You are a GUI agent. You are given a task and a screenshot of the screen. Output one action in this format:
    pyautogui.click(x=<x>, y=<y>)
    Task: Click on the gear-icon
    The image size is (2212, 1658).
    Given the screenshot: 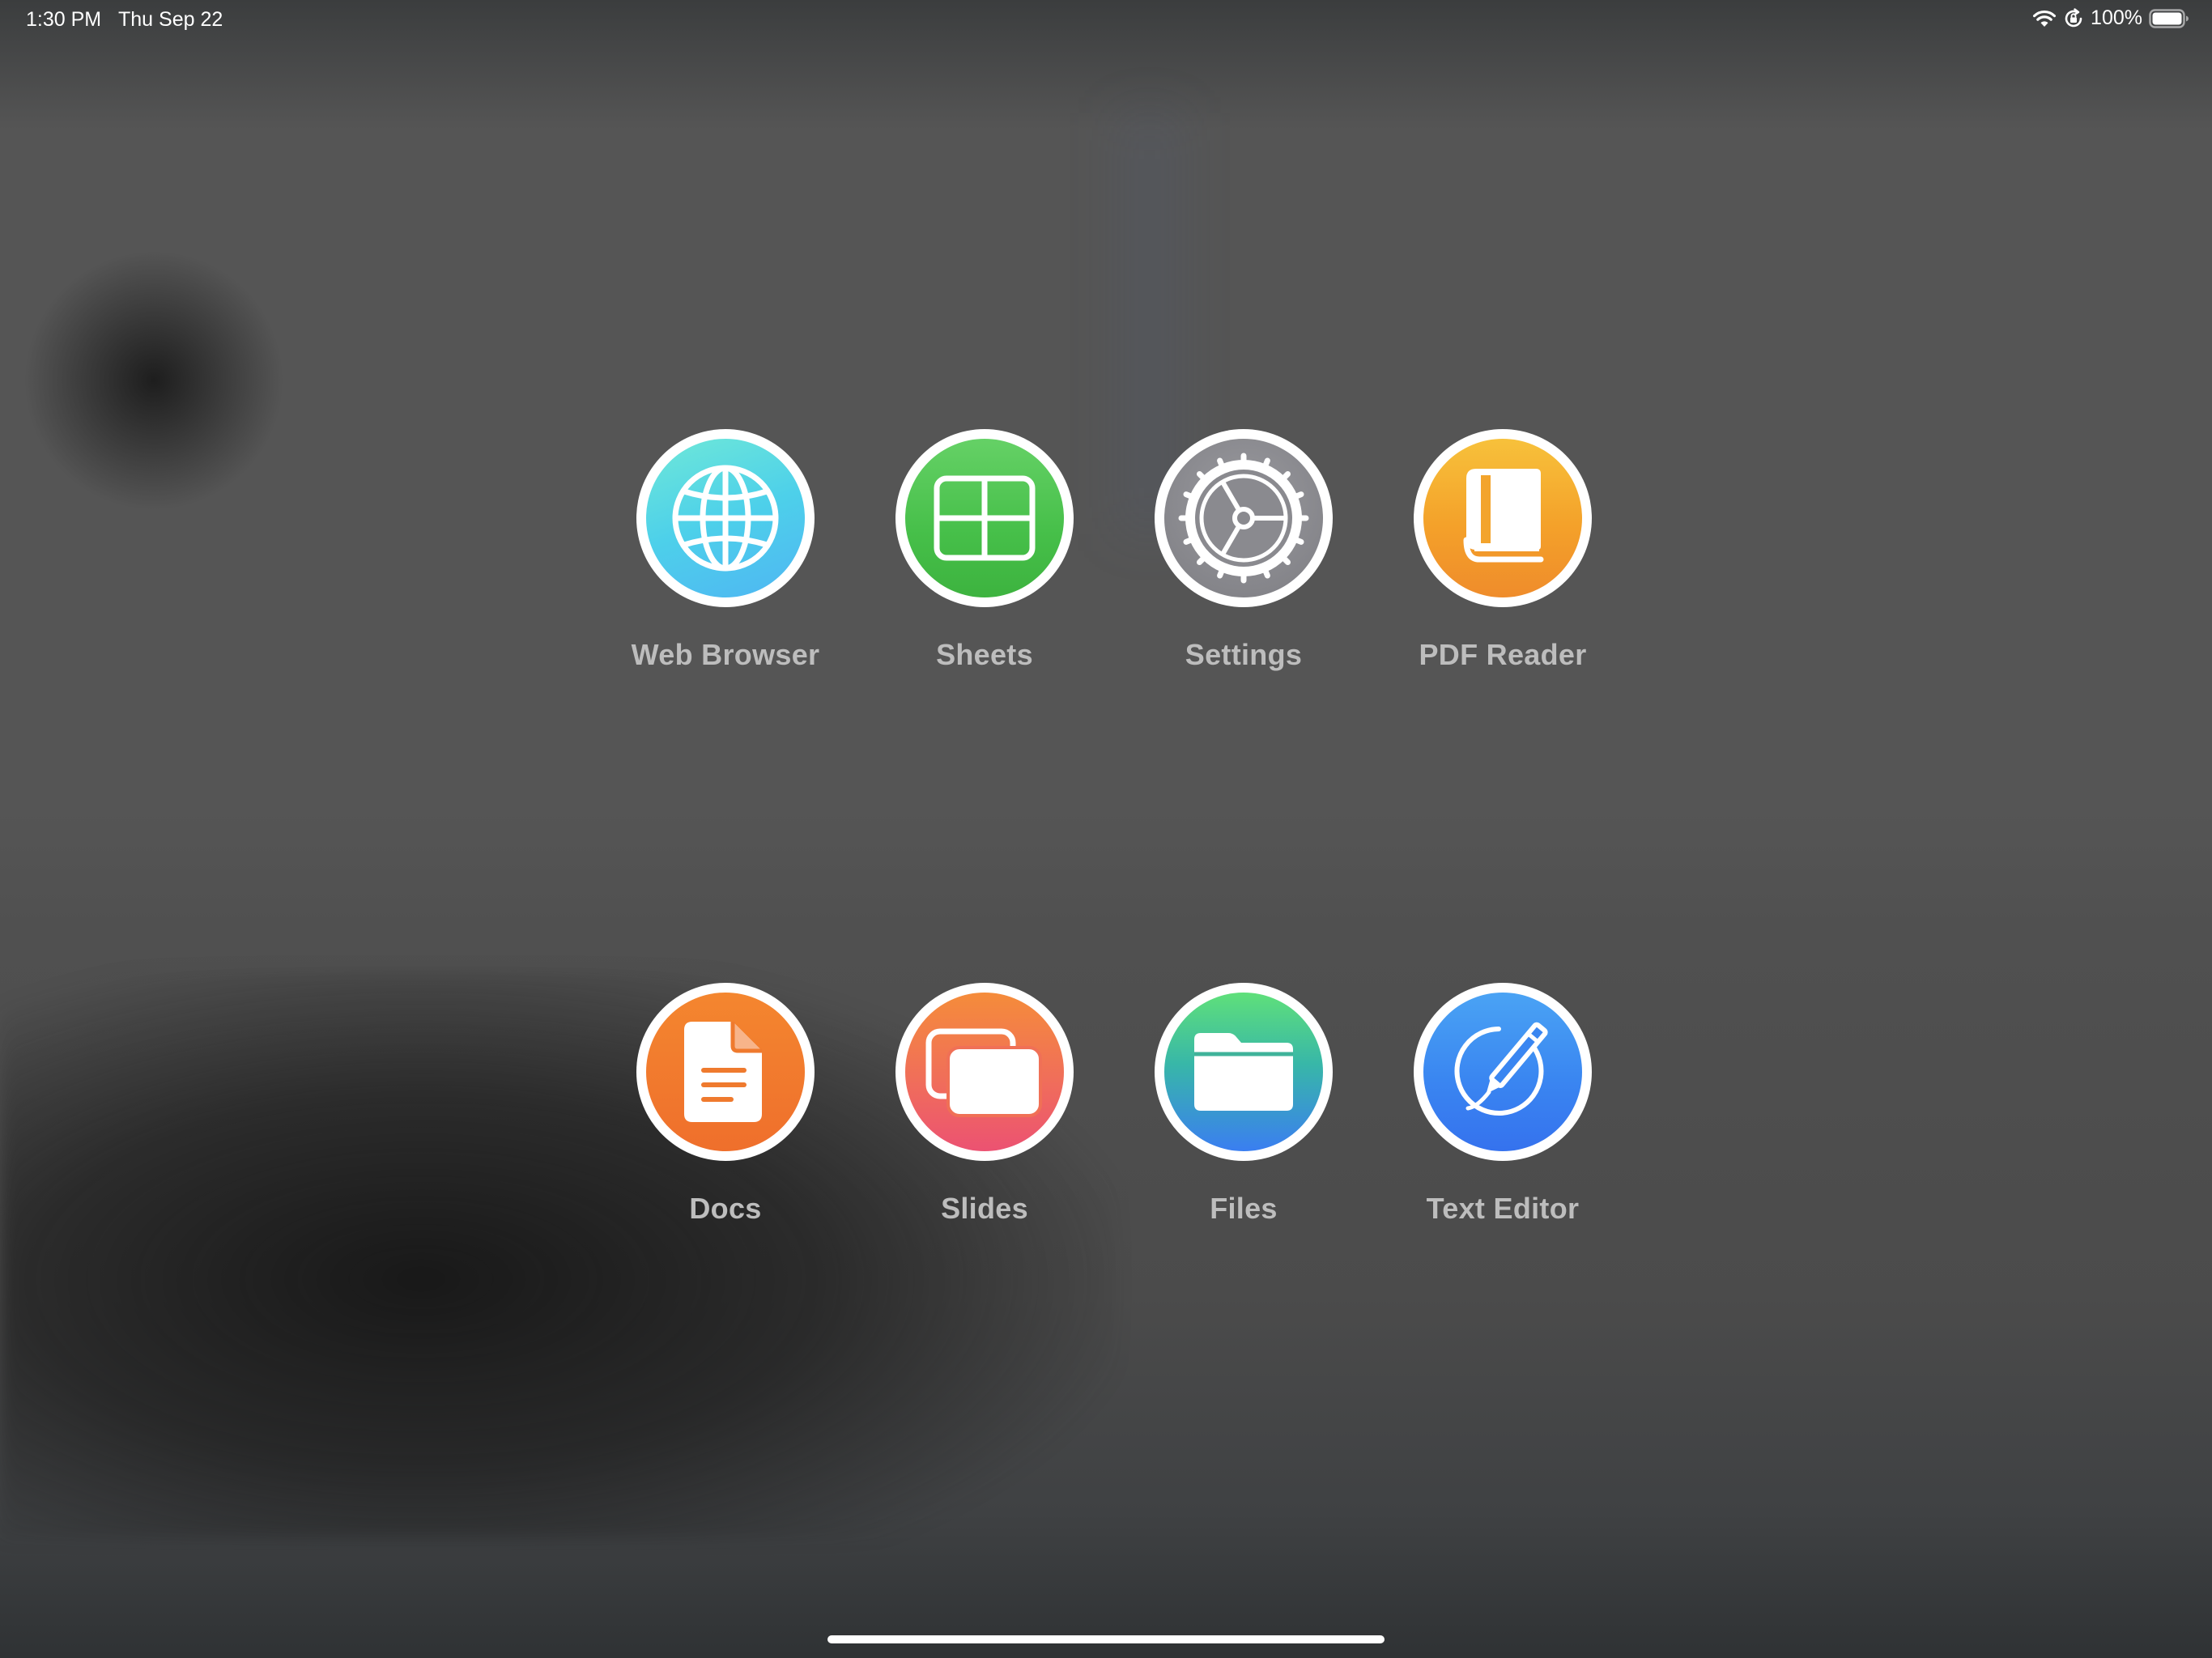 What is the action you would take?
    pyautogui.click(x=1244, y=518)
    